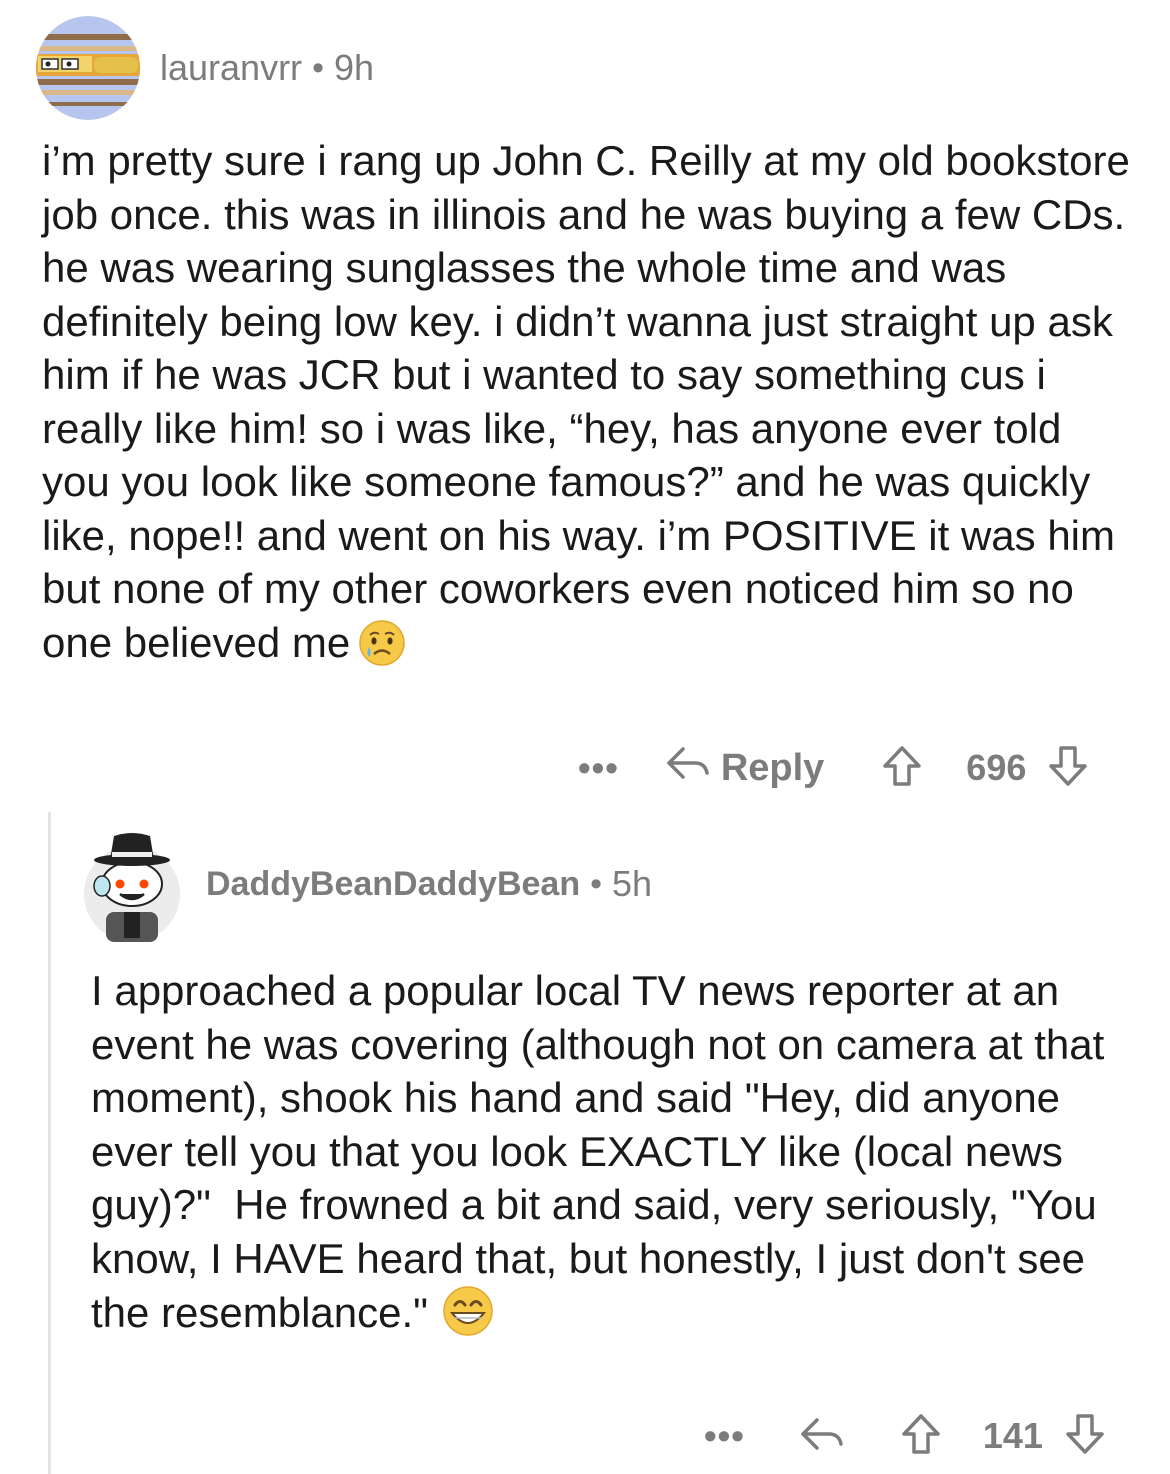  I want to click on grinning-face-emoji, so click(468, 1317).